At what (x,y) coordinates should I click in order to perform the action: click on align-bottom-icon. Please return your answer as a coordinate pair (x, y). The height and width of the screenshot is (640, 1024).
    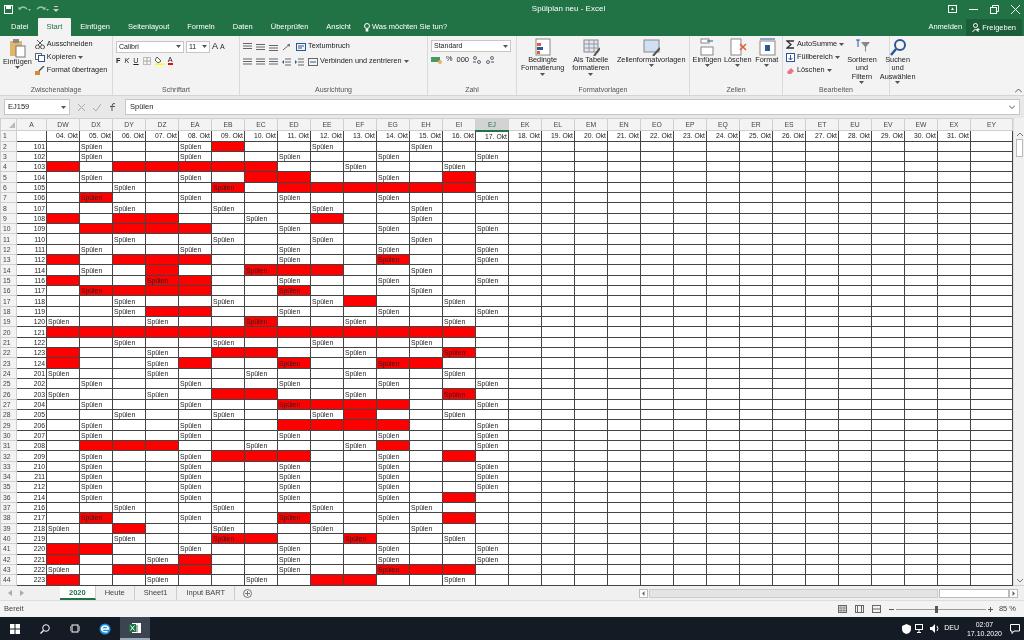
    Looking at the image, I should click on (273, 46).